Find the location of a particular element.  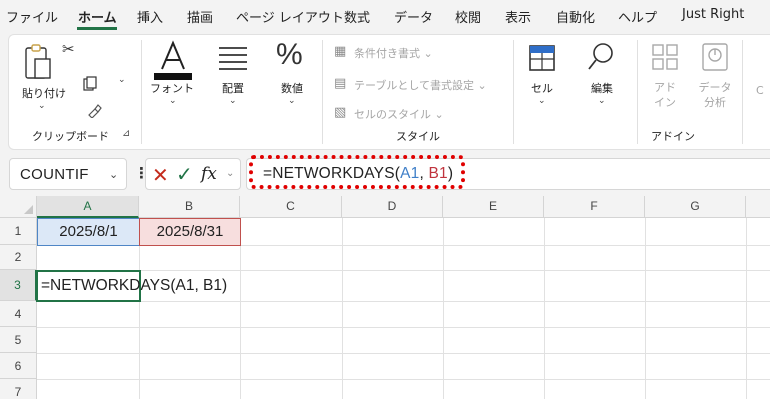

font-dropdown-icon: ⌄ is located at coordinates (173, 101).